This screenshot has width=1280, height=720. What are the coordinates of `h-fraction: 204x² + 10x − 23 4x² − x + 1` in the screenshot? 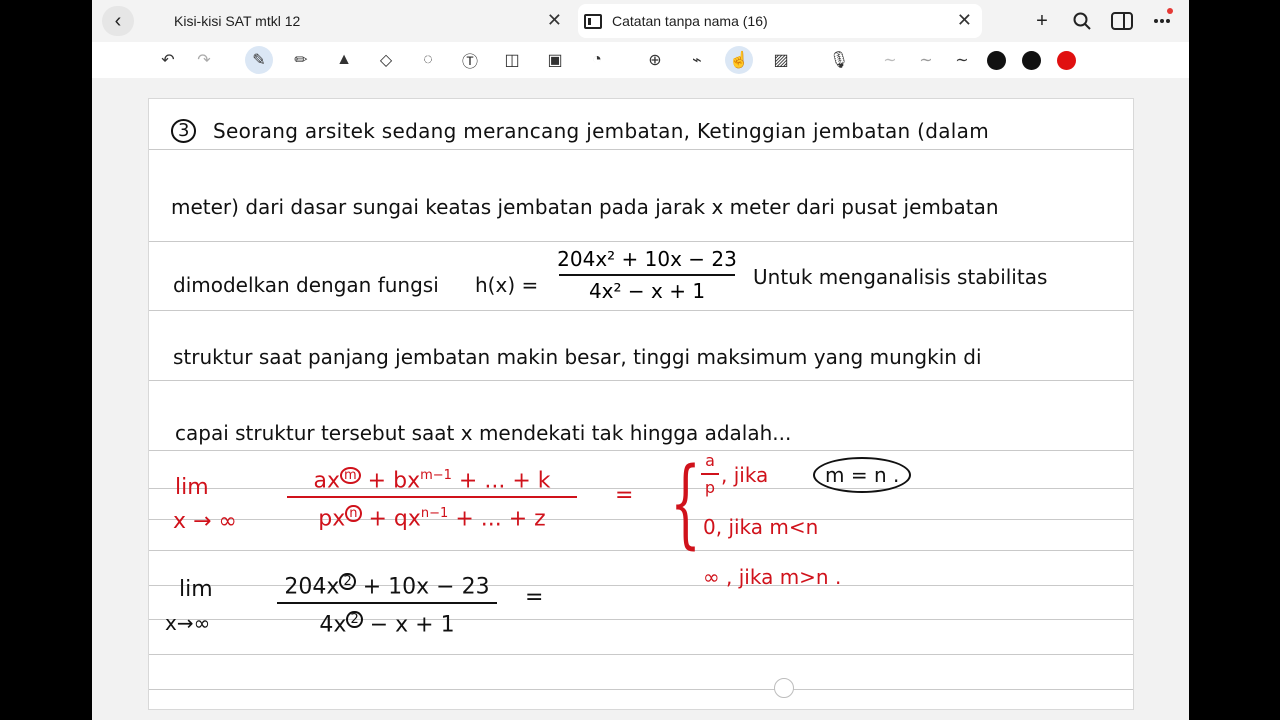 It's located at (647, 275).